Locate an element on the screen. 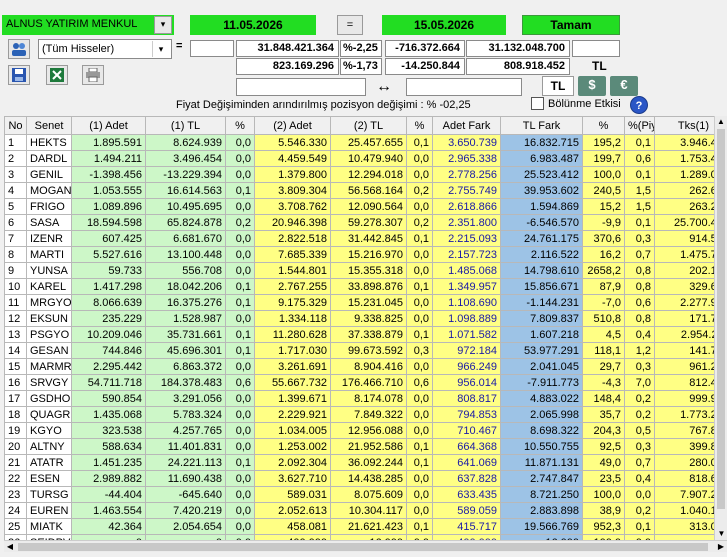 This screenshot has height=557, width=727. column-header: (2) TL is located at coordinates (368, 125).